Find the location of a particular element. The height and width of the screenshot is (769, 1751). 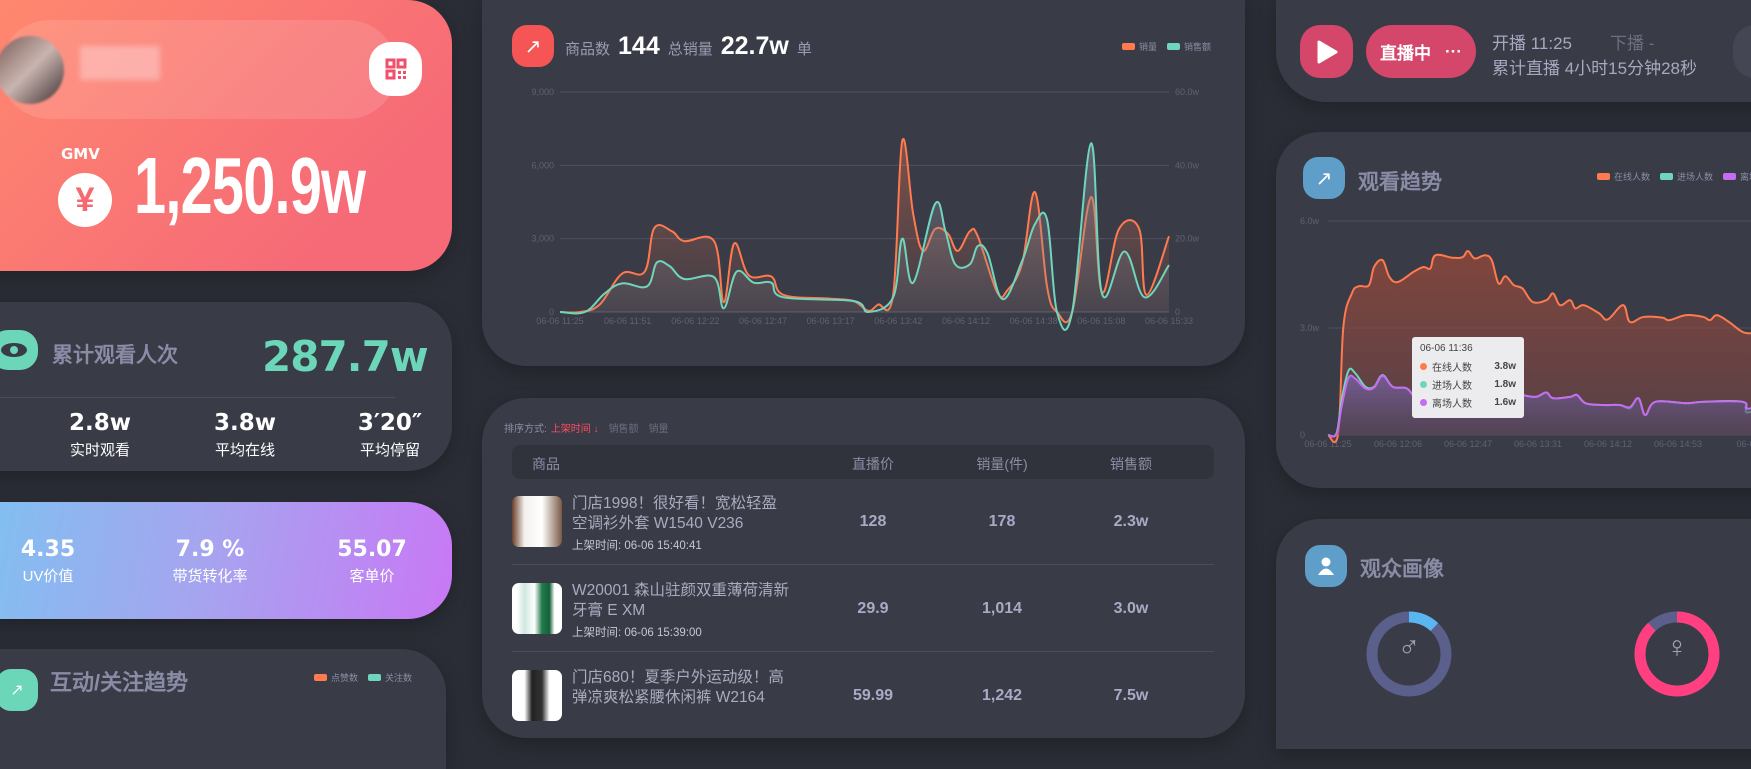

sort-option-qty: 销量 is located at coordinates (659, 427).